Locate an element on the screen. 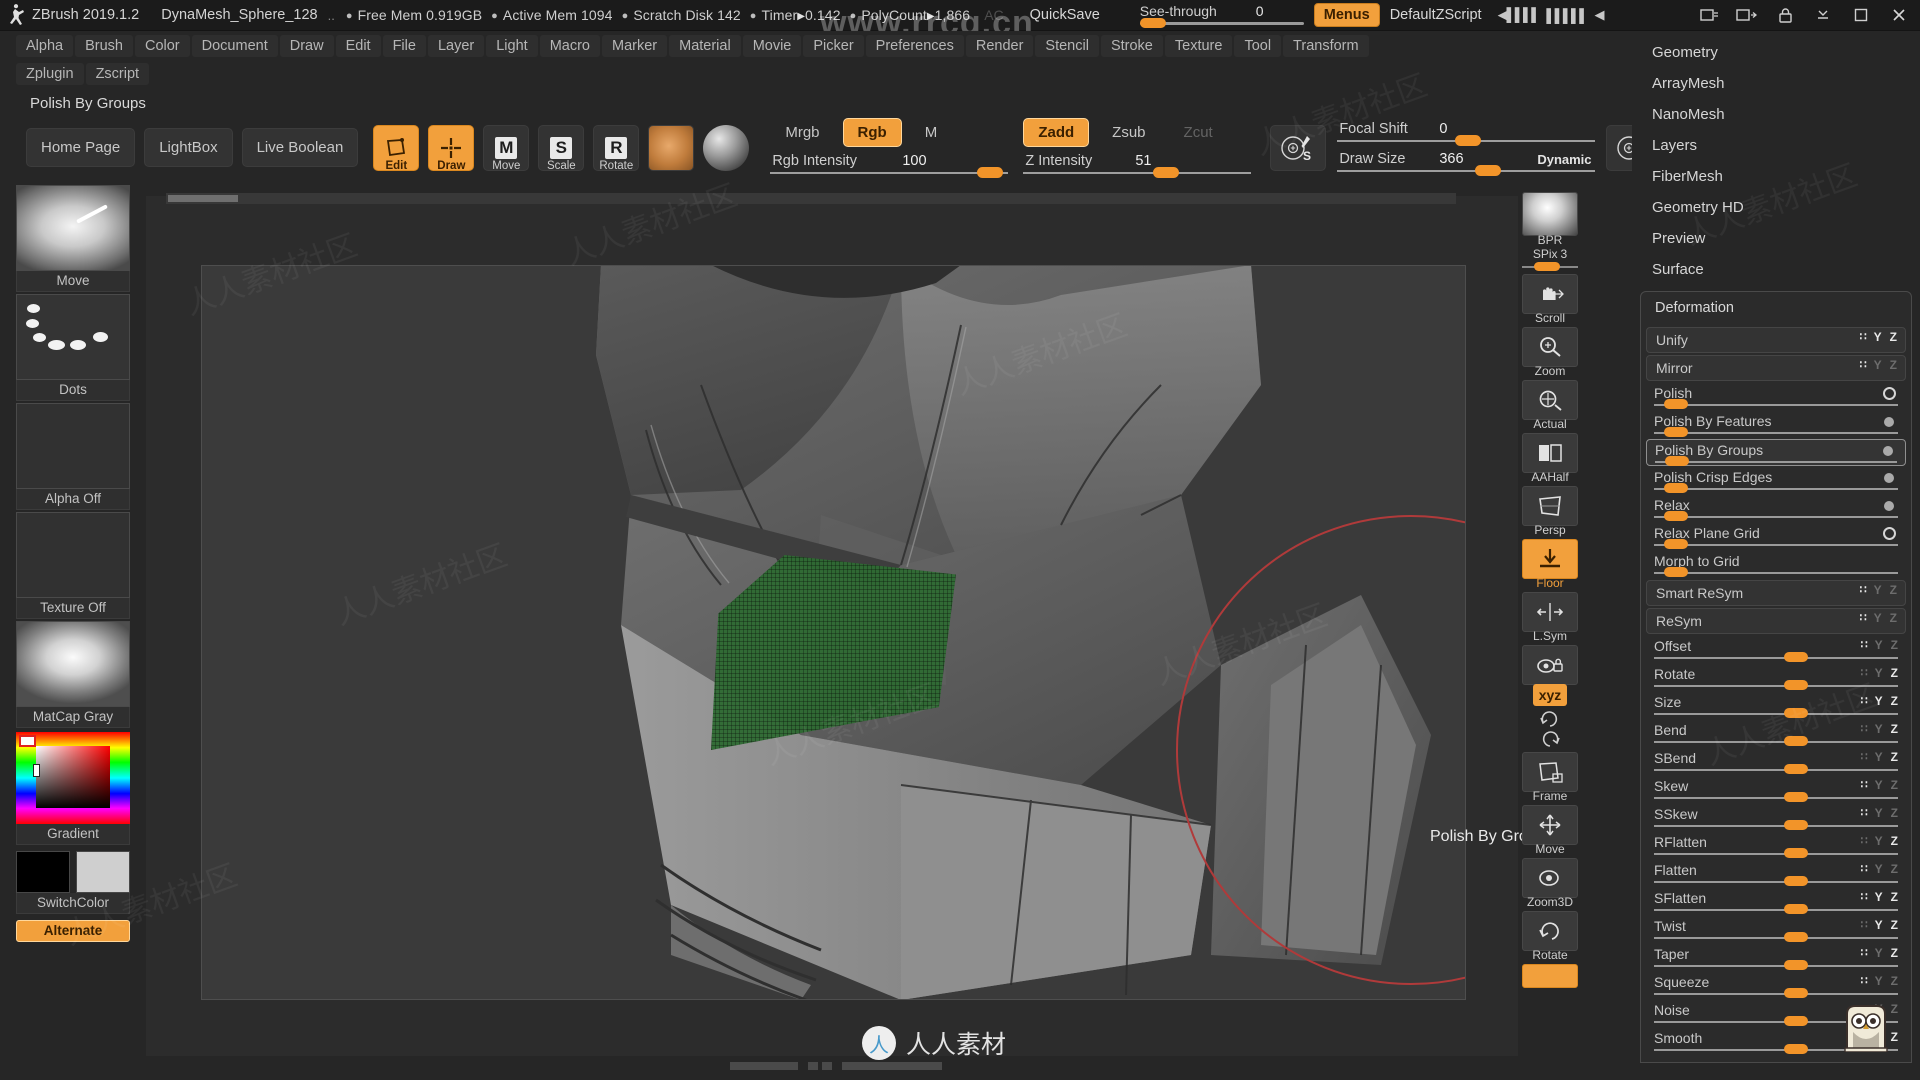 The image size is (1920, 1080). scroll-button: Scroll is located at coordinates (1550, 299).